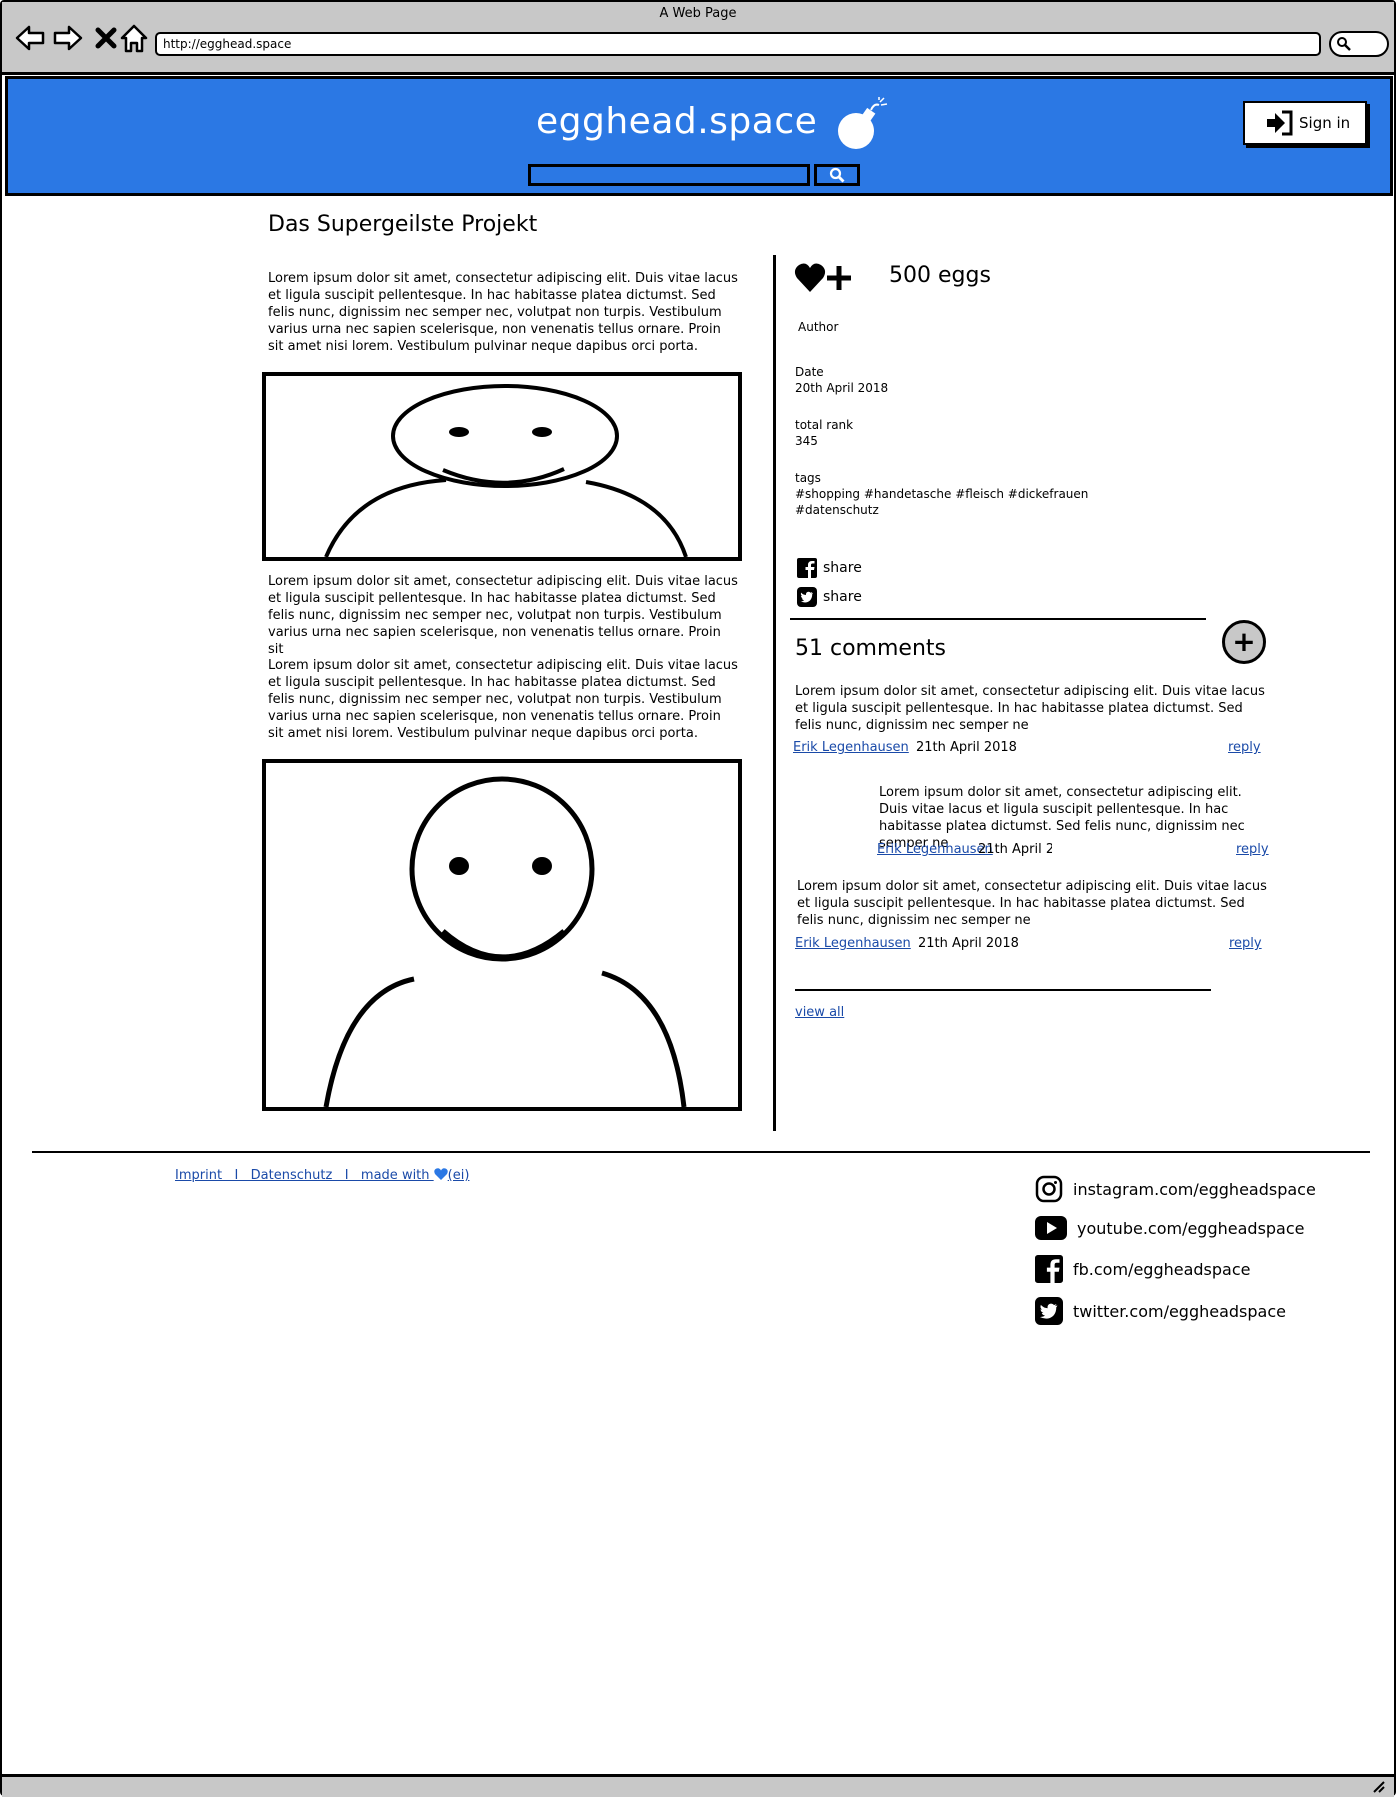 The image size is (1400, 1800). I want to click on date-label: Date, so click(809, 372).